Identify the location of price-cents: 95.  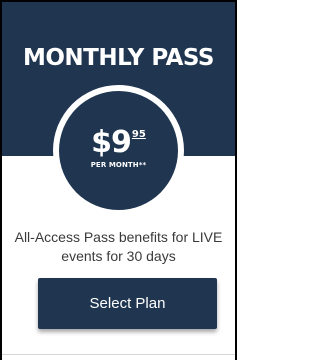
(138, 134).